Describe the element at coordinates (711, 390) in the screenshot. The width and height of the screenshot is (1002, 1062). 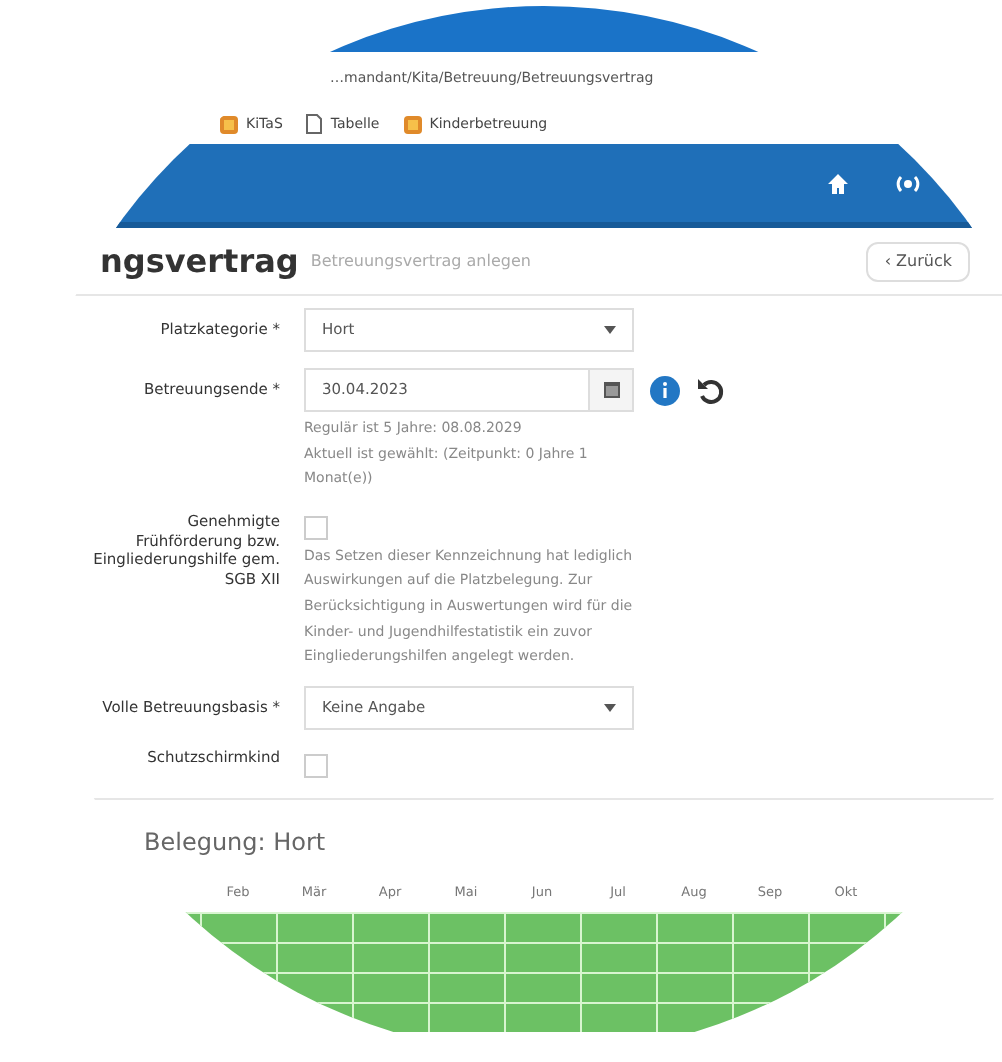
I see `undo-icon` at that location.